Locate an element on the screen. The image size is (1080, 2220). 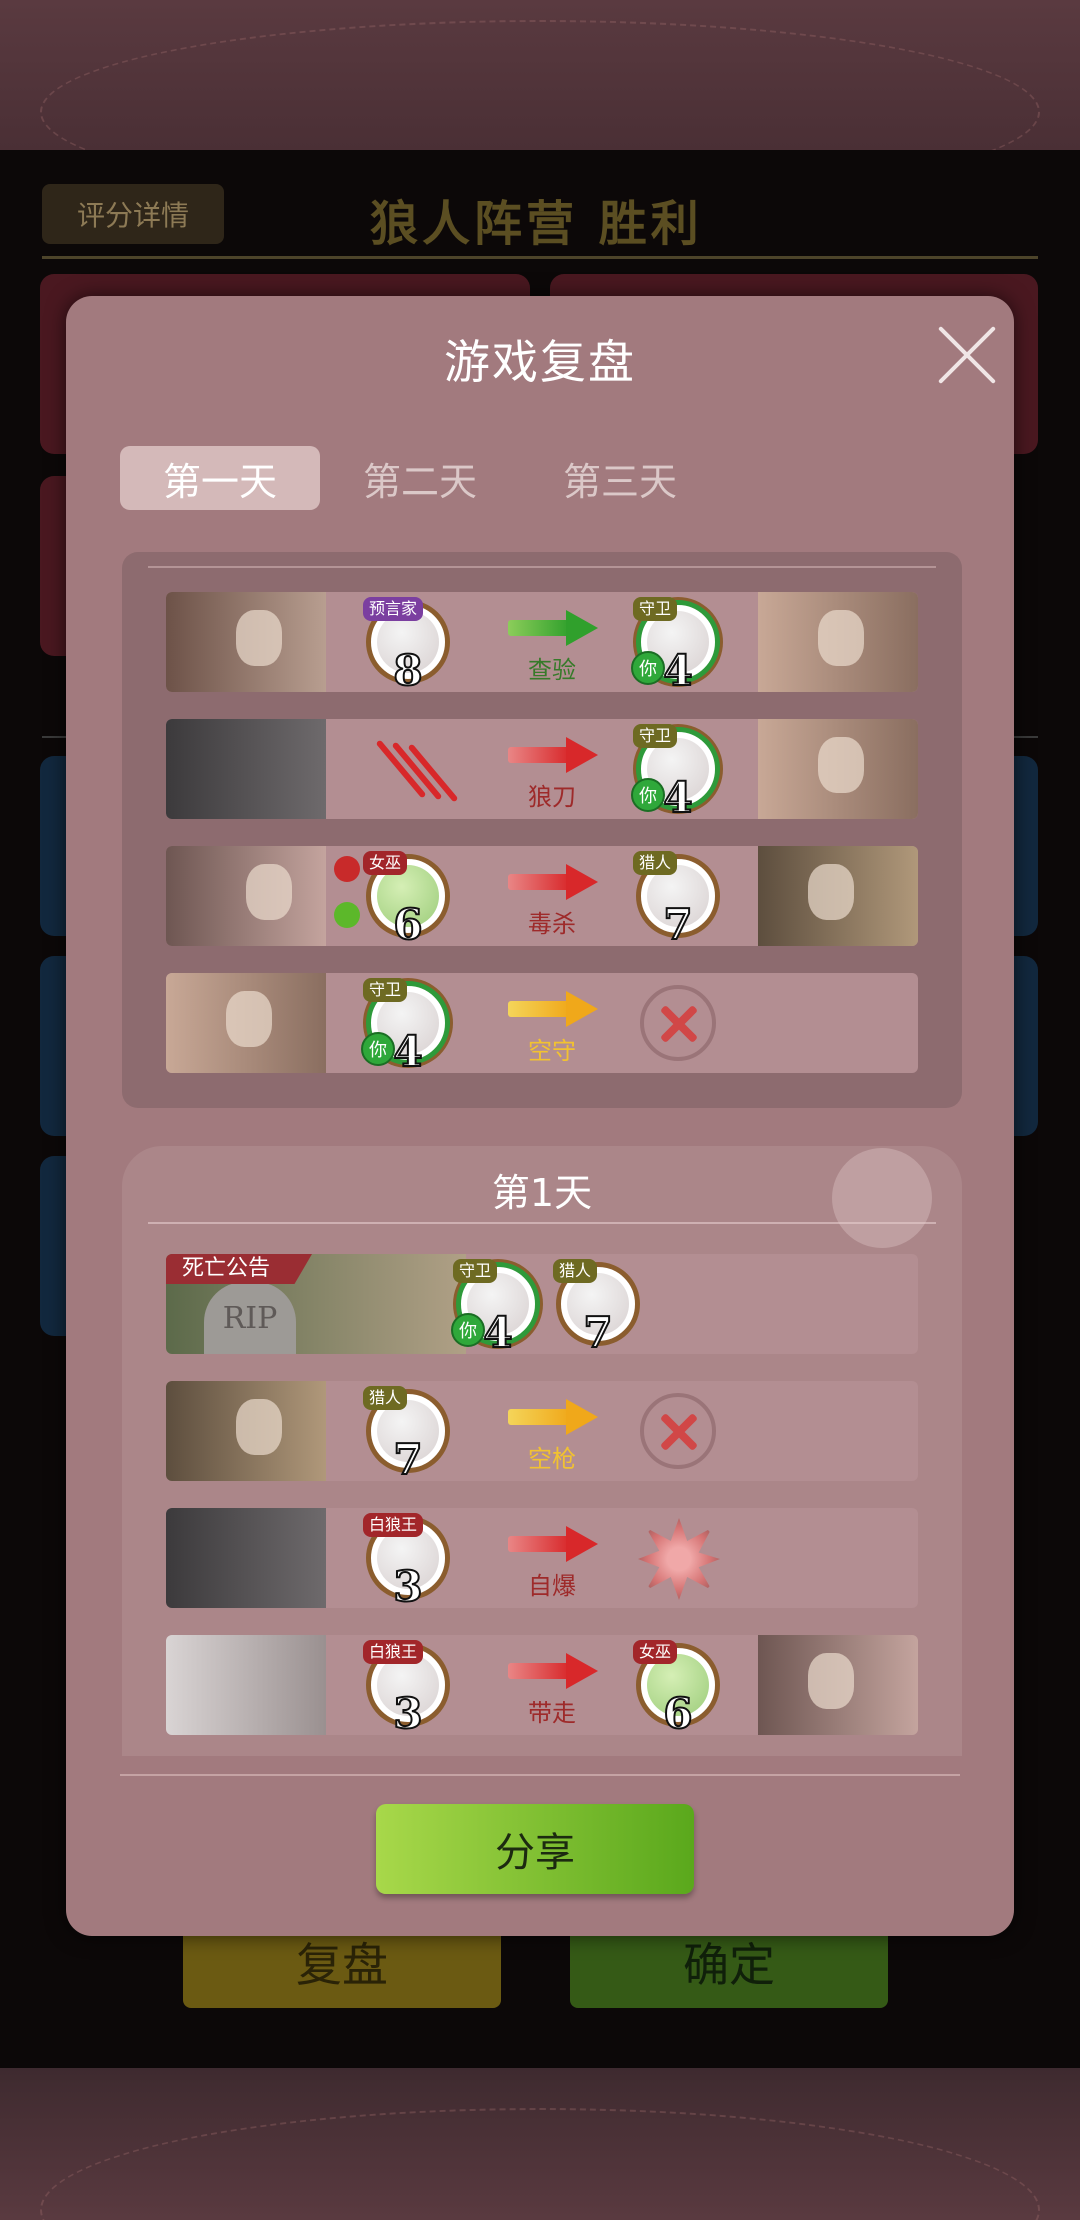
night-action-row: 狼刀 守卫 你 4 is located at coordinates (542, 769).